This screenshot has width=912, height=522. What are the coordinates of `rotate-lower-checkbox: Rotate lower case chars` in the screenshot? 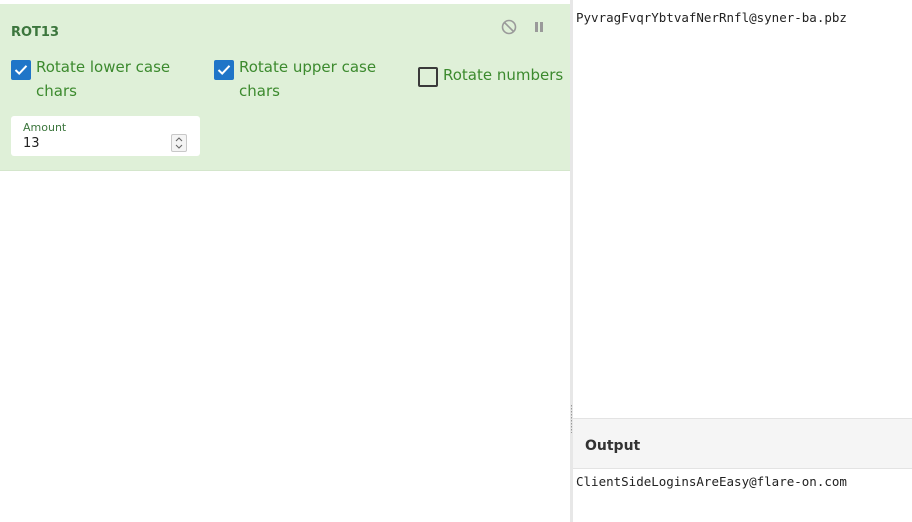 It's located at (98, 79).